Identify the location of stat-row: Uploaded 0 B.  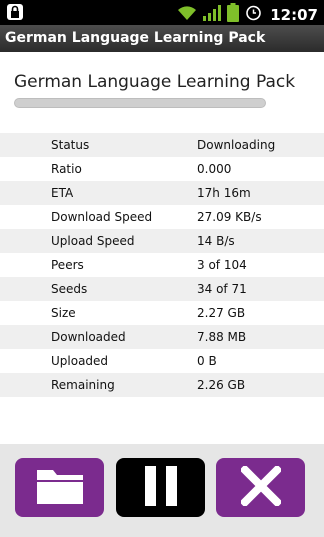
(162, 361).